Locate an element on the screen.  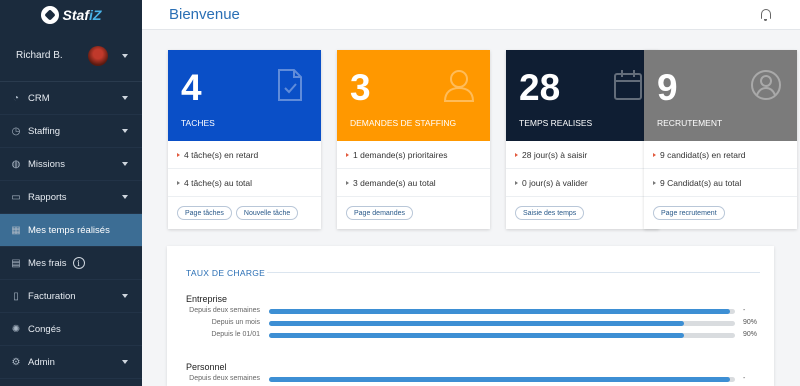
sidebar-item-label: Facturation is located at coordinates (52, 296).